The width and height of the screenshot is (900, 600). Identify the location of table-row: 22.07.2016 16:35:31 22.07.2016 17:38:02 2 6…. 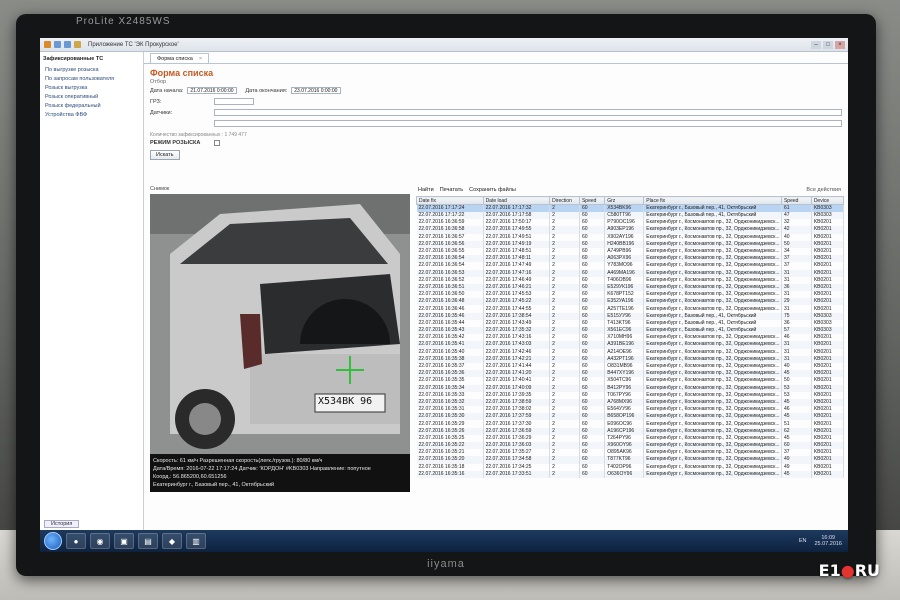
(630, 410).